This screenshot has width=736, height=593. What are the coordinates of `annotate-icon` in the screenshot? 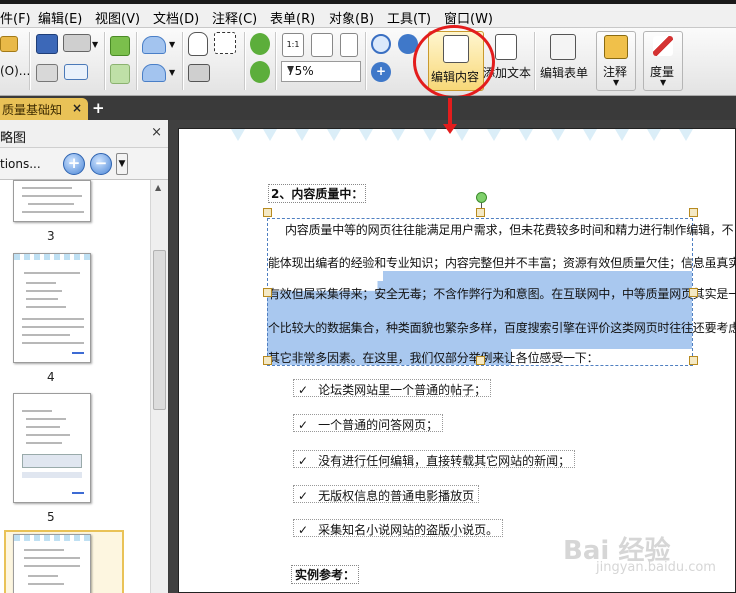 It's located at (616, 47).